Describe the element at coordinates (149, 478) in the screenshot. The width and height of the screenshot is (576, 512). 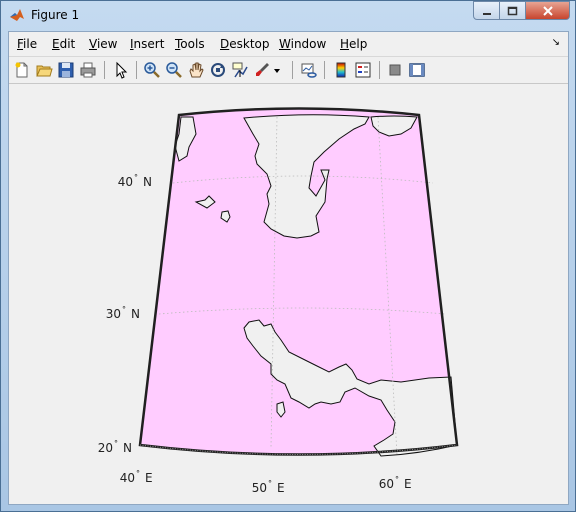
I see `longitude-hemisphere-40: E` at that location.